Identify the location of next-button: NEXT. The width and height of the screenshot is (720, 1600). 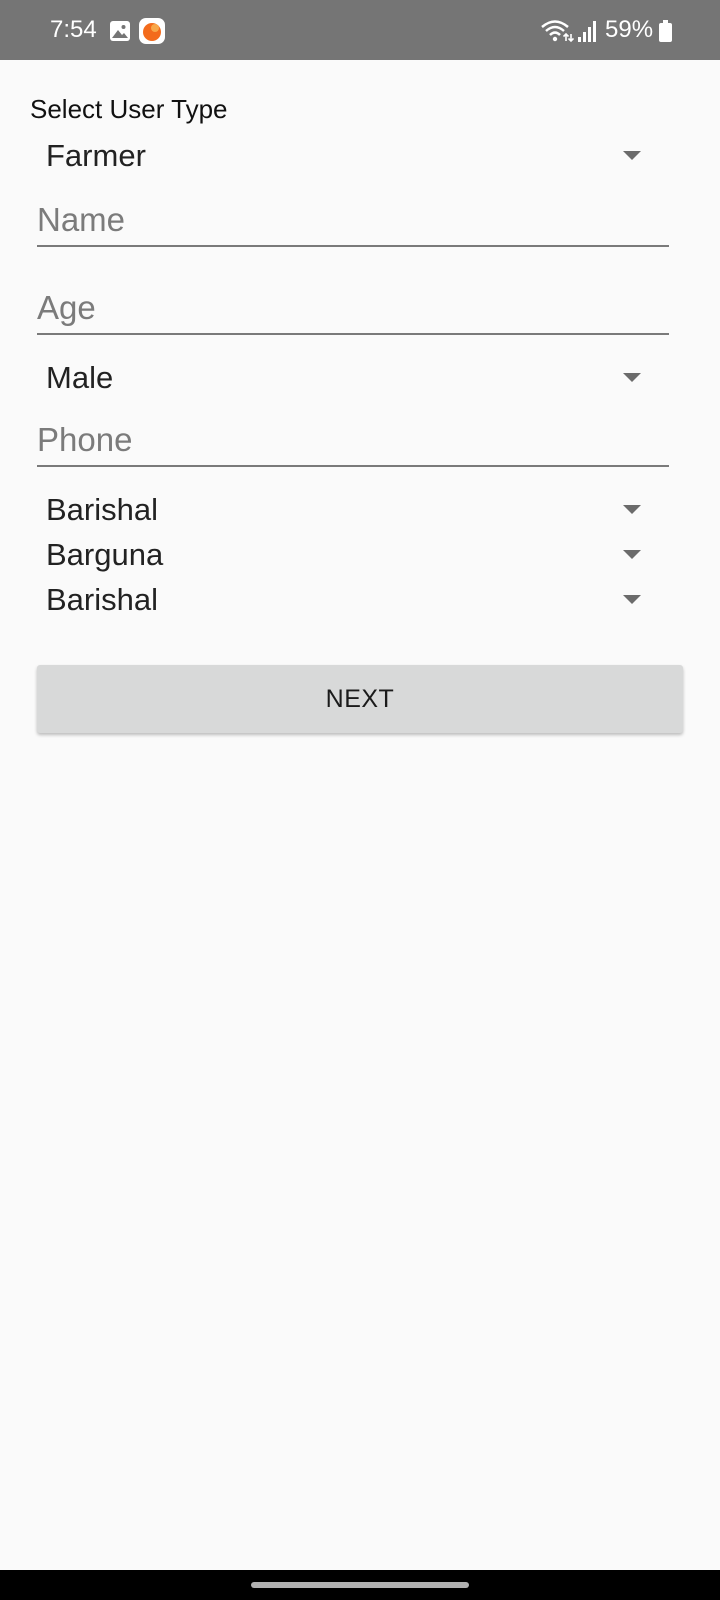
(360, 699).